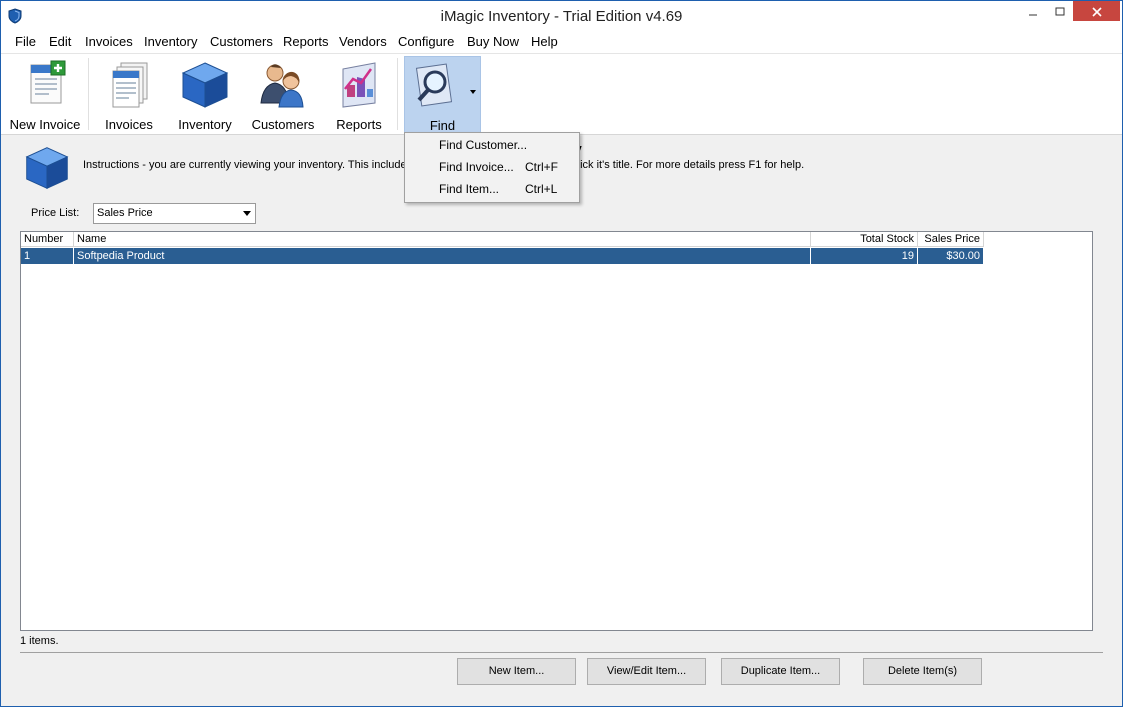 Image resolution: width=1123 pixels, height=707 pixels. I want to click on find-magnifier-icon, so click(434, 85).